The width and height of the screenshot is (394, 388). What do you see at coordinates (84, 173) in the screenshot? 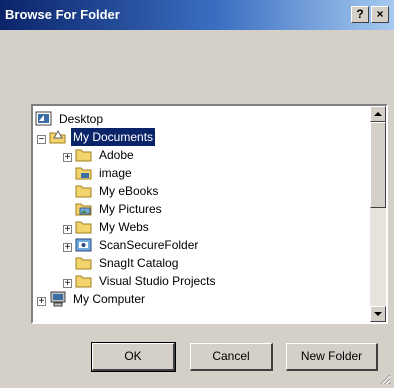
I see `image-folder-icon` at bounding box center [84, 173].